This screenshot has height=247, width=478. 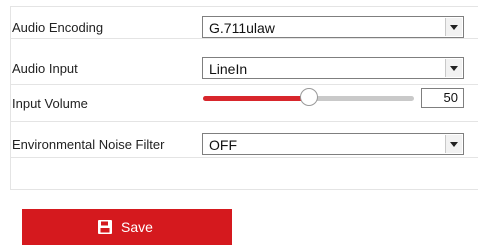 I want to click on save-label: Save, so click(x=137, y=227).